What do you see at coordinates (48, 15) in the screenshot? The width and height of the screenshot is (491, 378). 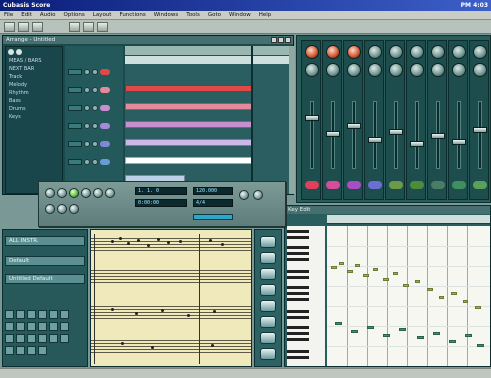 I see `menu-audio: Audio` at bounding box center [48, 15].